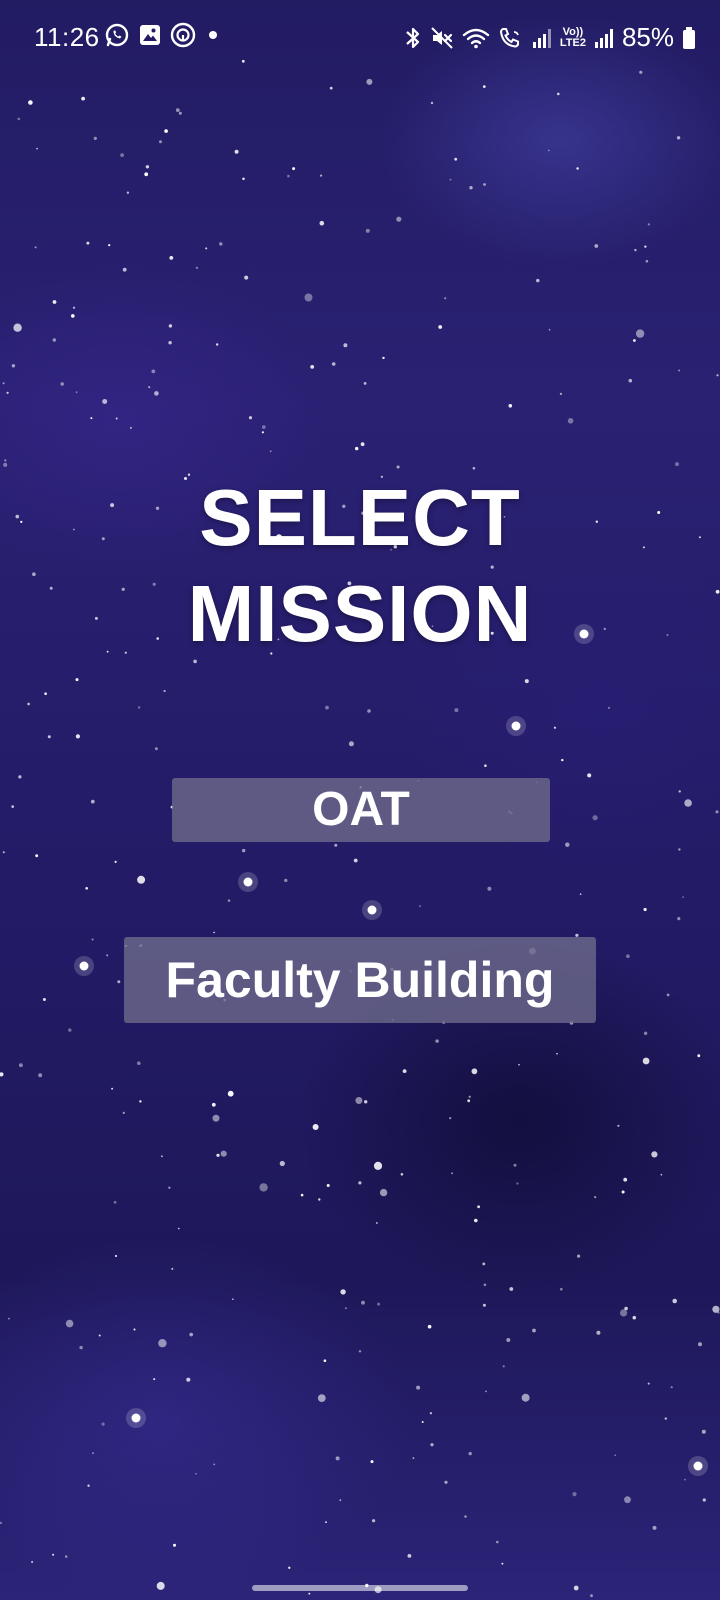 The width and height of the screenshot is (720, 1600). I want to click on wifi-icon, so click(476, 38).